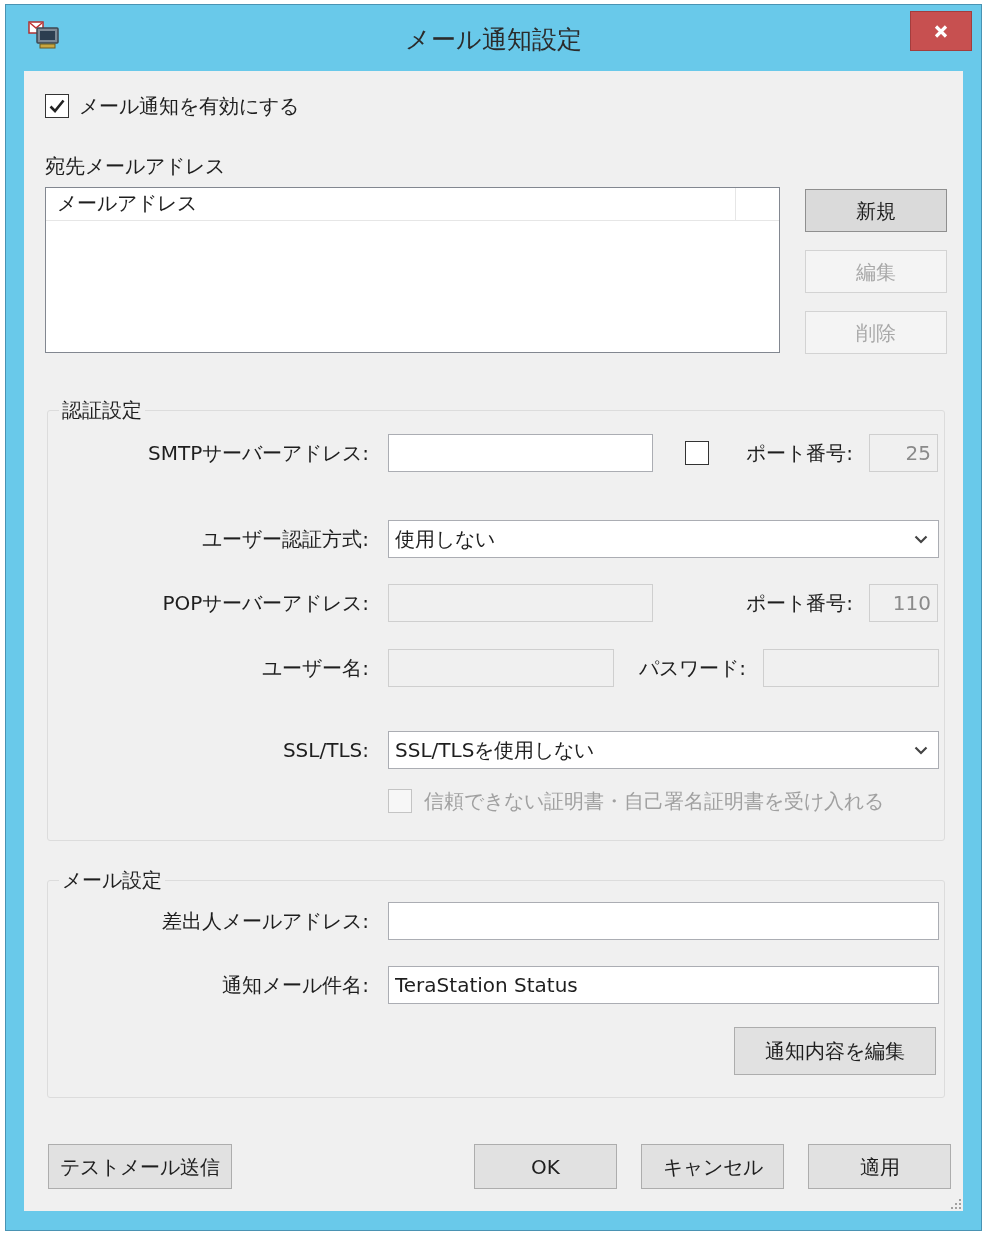 The width and height of the screenshot is (987, 1234). What do you see at coordinates (835, 1051) in the screenshot?
I see `button: 通知内容を編集` at bounding box center [835, 1051].